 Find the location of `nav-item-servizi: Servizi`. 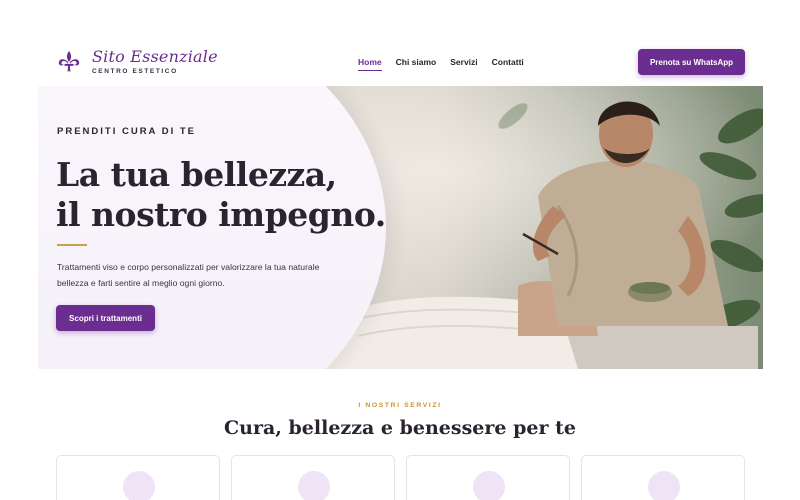

nav-item-servizi: Servizi is located at coordinates (463, 64).